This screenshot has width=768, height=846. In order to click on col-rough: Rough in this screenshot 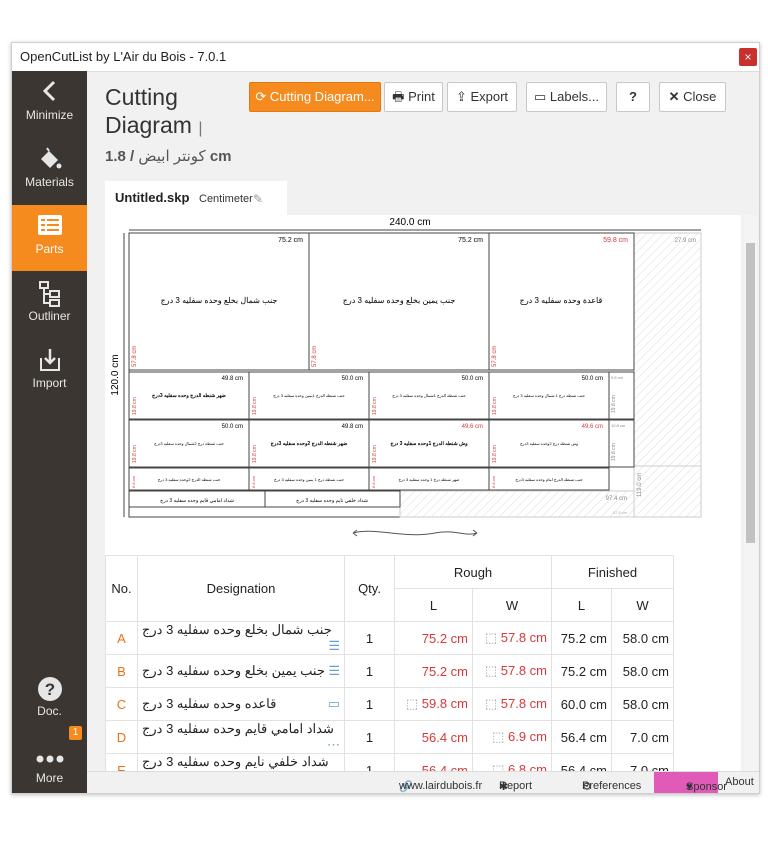, I will do `click(473, 572)`.